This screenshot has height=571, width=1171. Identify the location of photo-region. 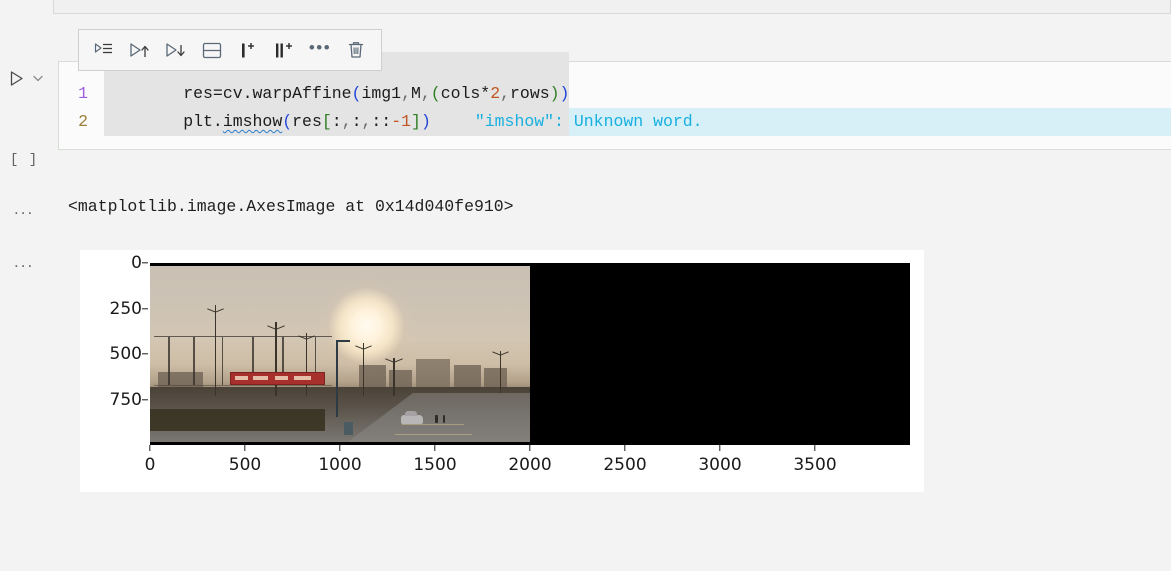
(340, 354).